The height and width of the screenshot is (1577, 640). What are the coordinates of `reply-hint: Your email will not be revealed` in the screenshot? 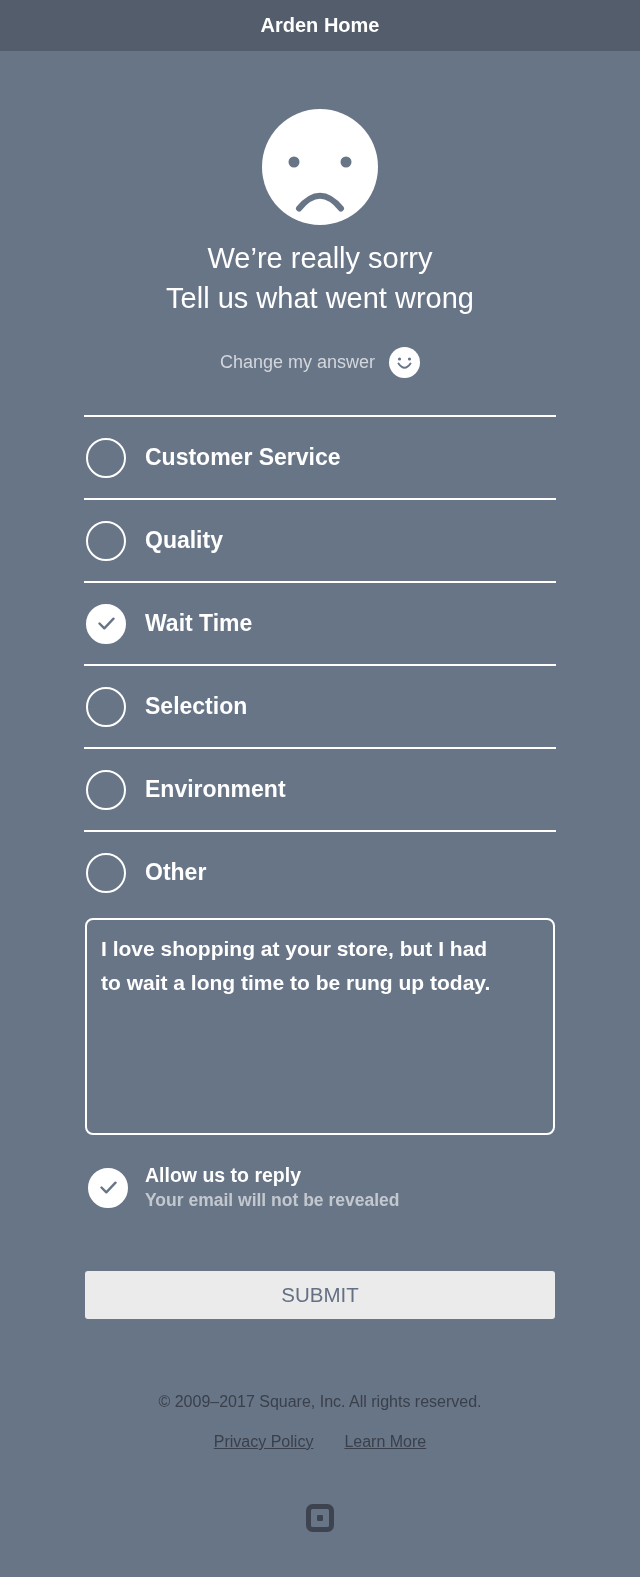 It's located at (272, 1200).